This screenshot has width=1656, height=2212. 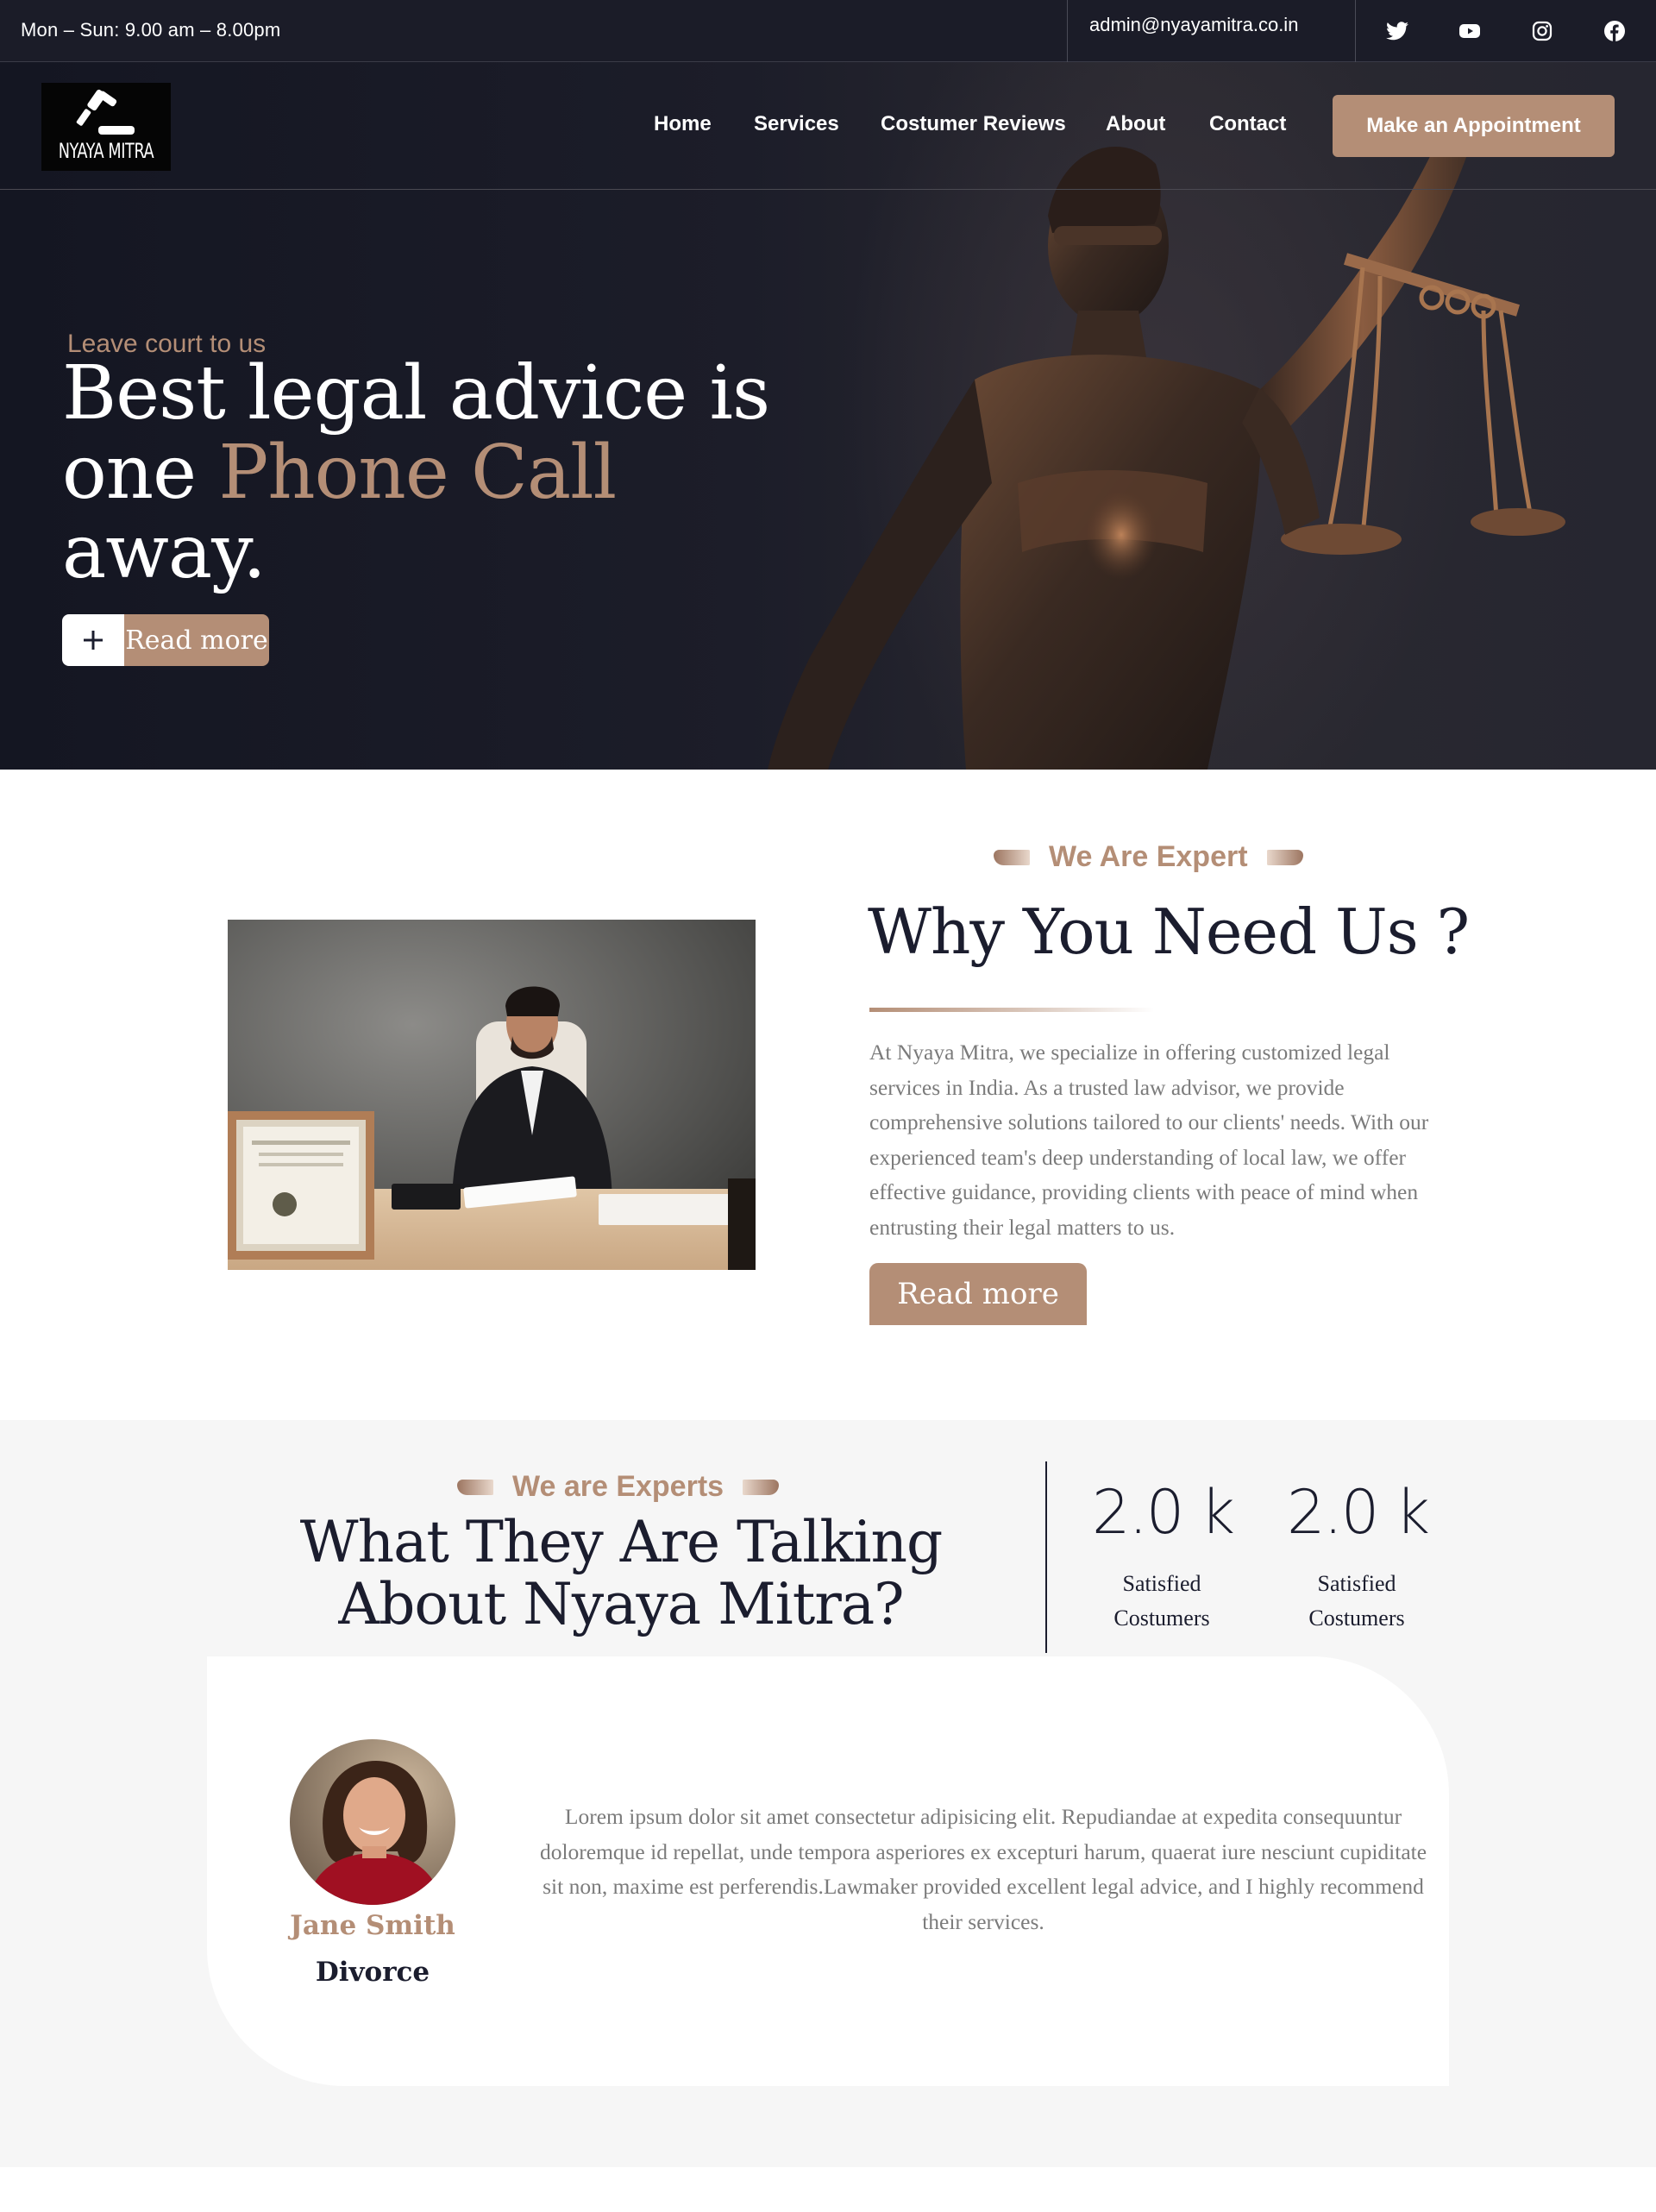 I want to click on reviewer-case-type: Divorce, so click(x=372, y=1973).